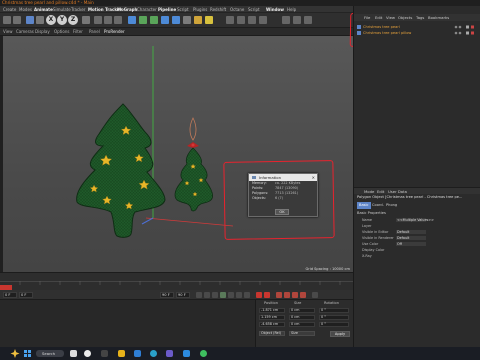 This screenshot has width=480, height=360. I want to click on menu-redshift: Redshift, so click(218, 9).